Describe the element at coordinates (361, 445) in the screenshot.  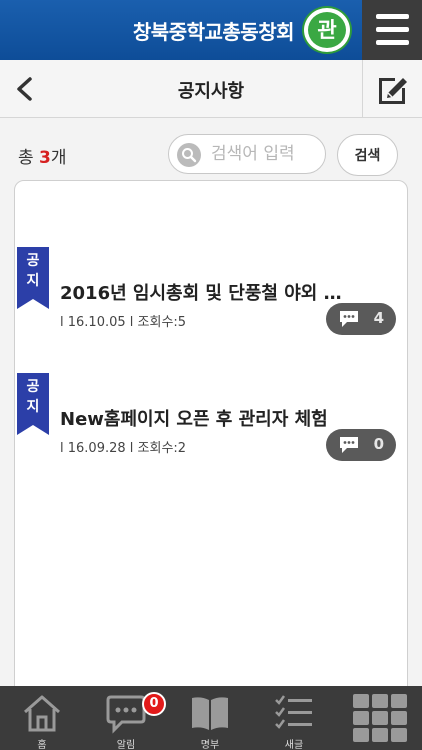
I see `comment-count: 0` at that location.